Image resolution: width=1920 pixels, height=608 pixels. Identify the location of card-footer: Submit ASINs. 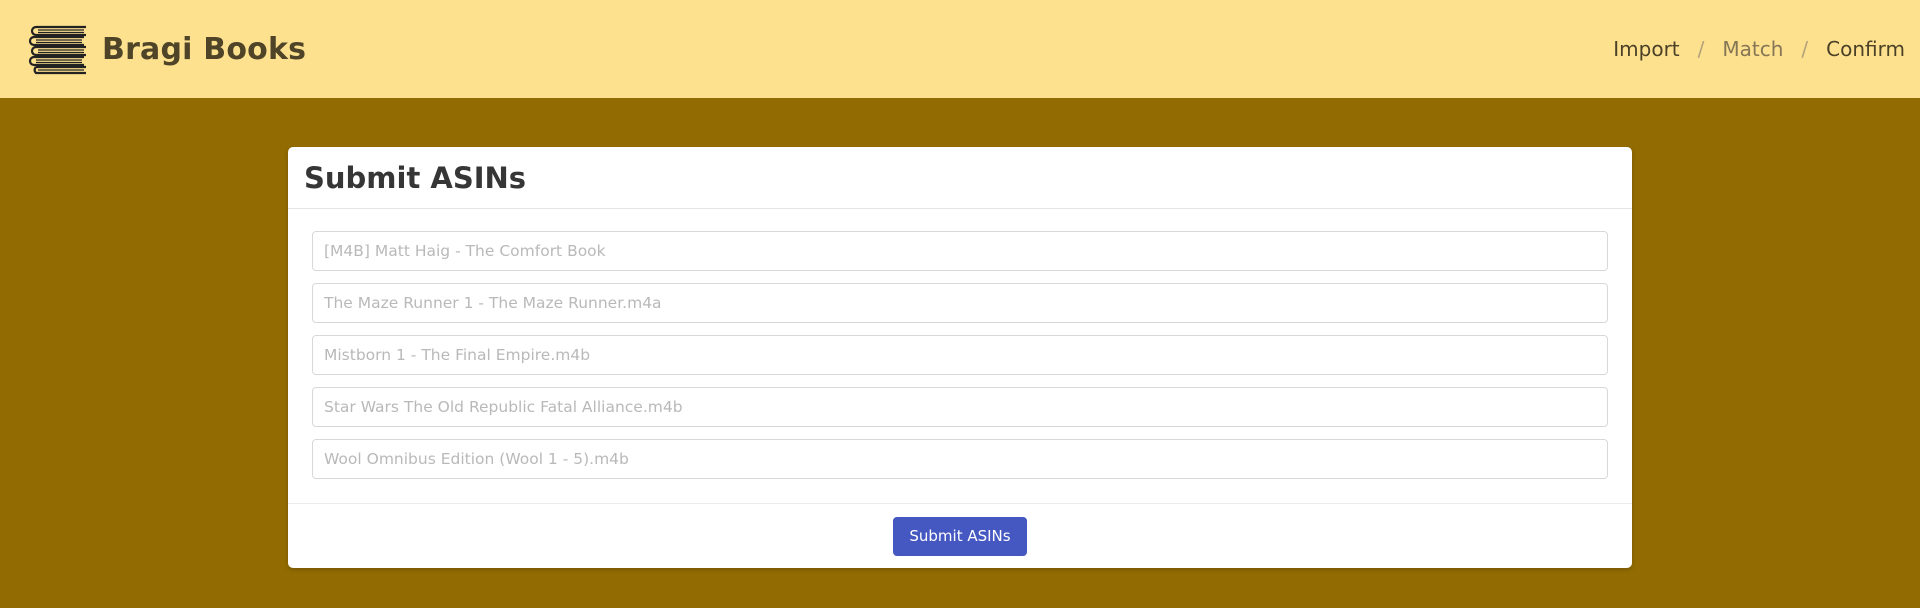
(960, 535).